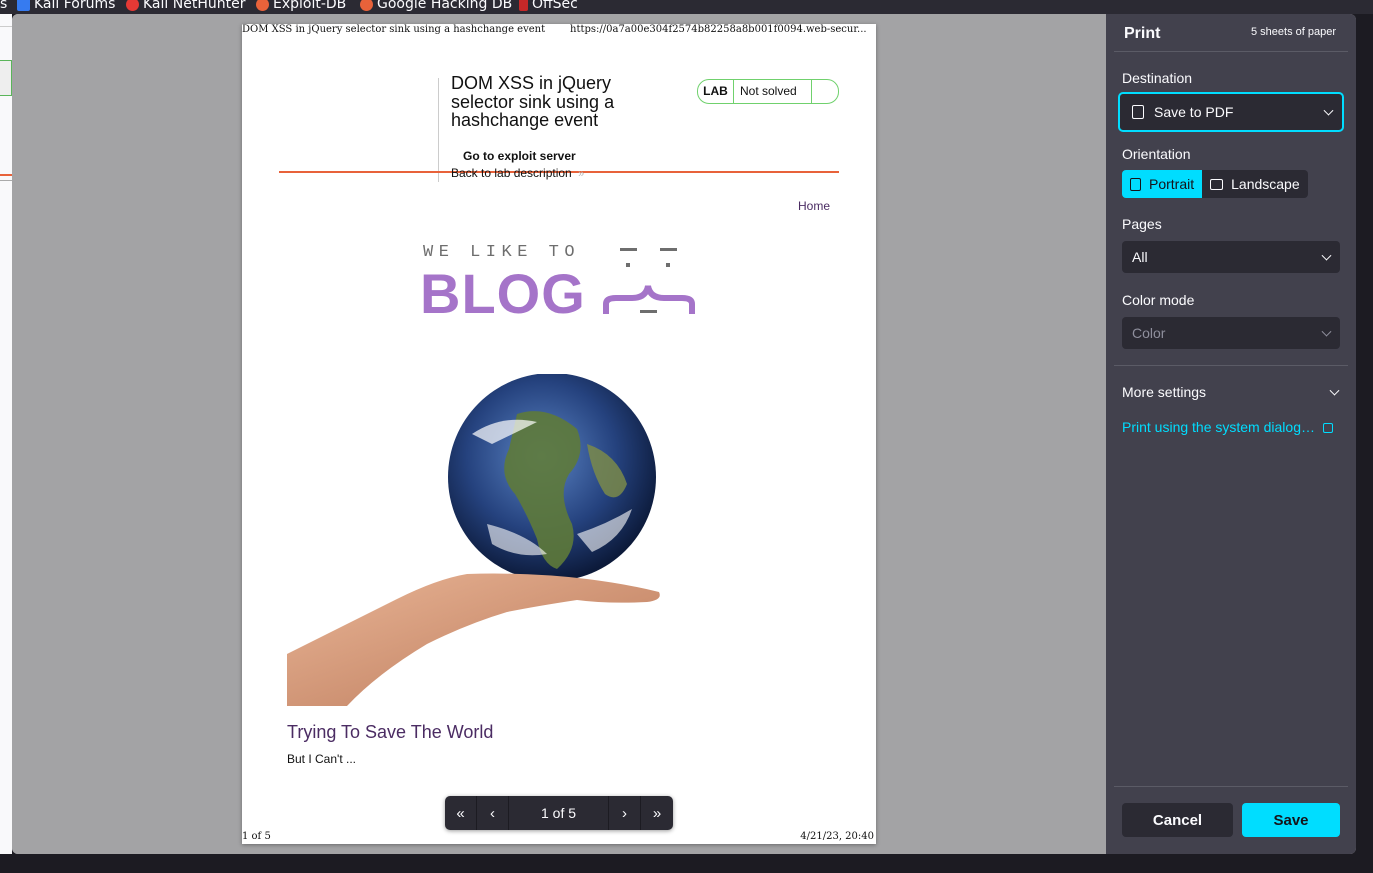 The width and height of the screenshot is (1373, 873). I want to click on destination-select: Save to PDF, so click(1231, 112).